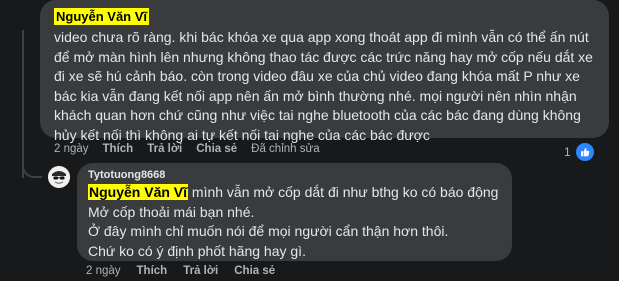 The image size is (619, 281). What do you see at coordinates (584, 152) in the screenshot?
I see `like-icon` at bounding box center [584, 152].